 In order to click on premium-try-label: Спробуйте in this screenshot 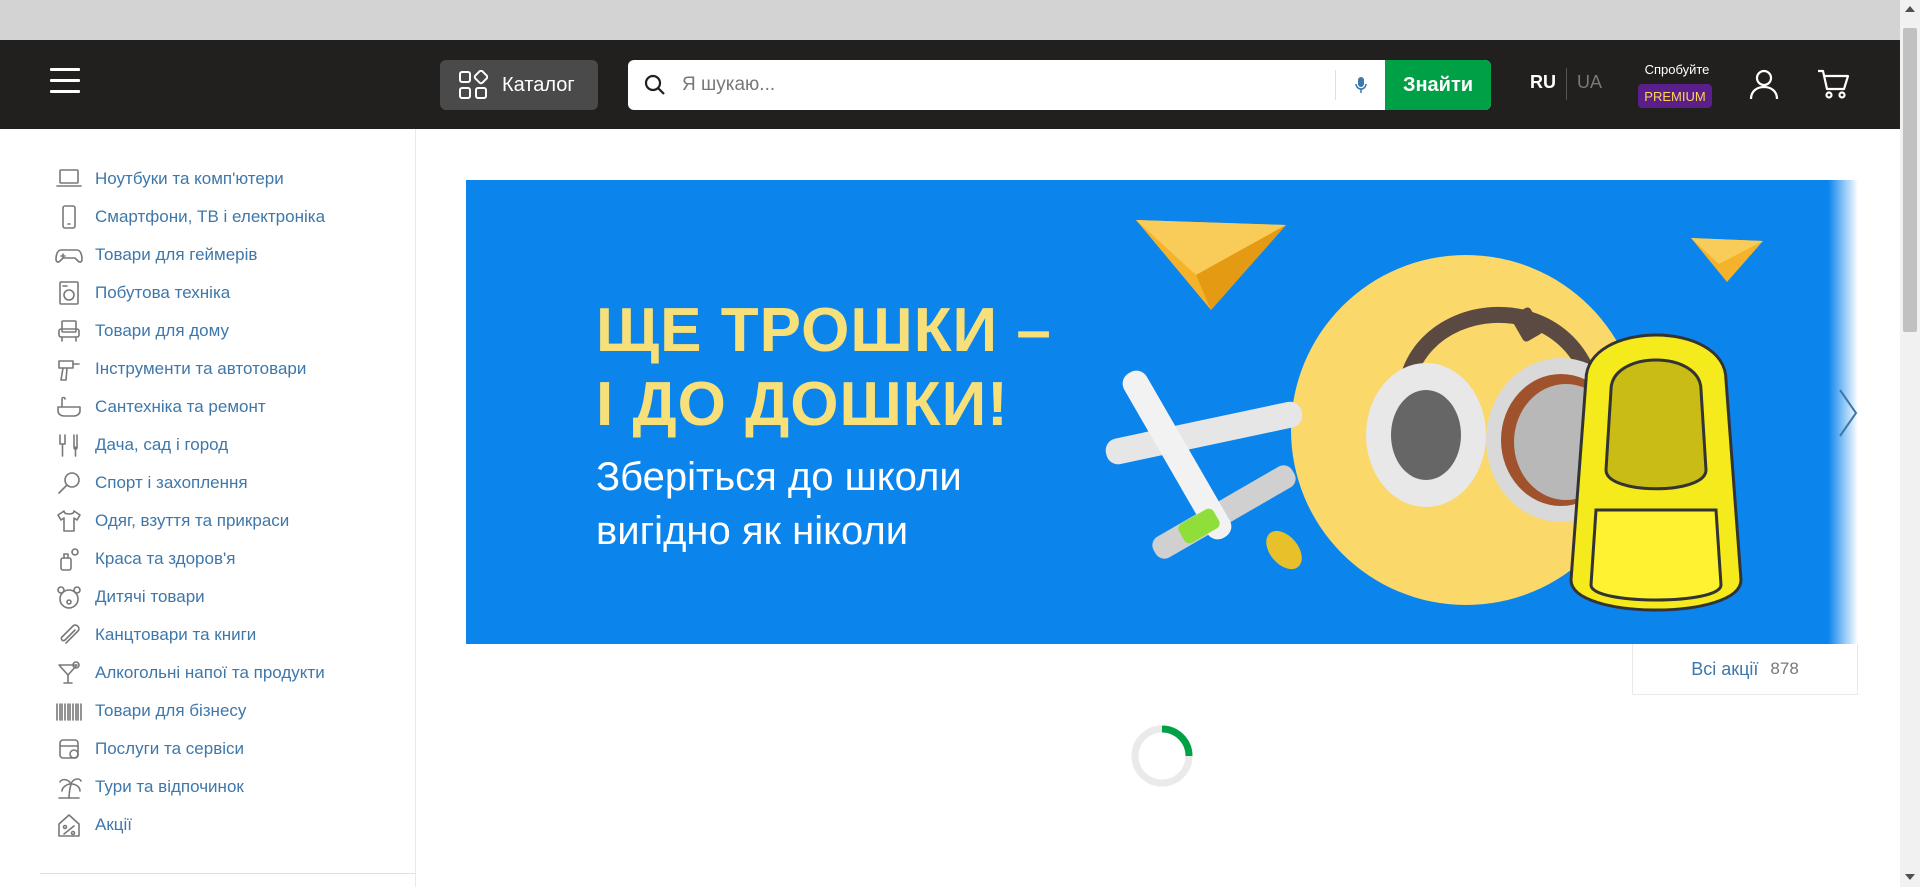, I will do `click(1677, 69)`.